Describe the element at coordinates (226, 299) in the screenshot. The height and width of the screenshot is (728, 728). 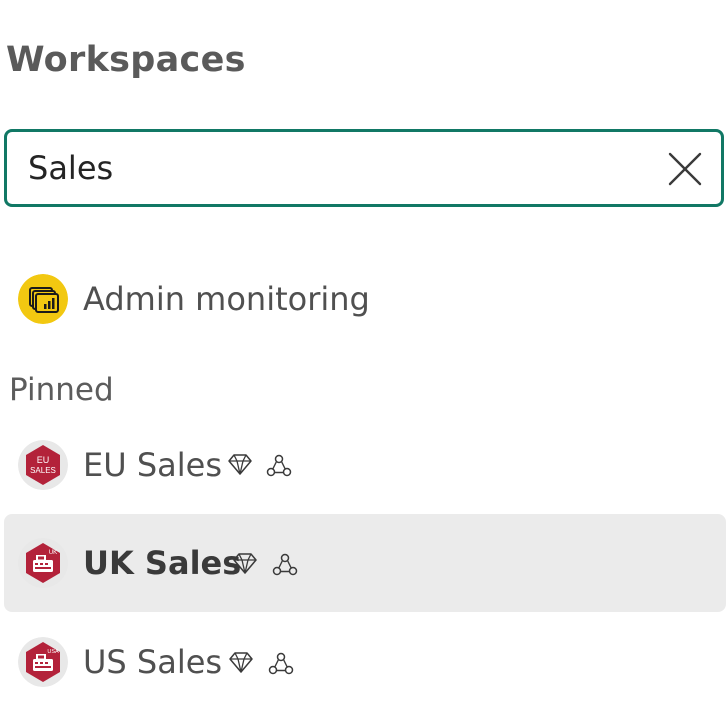
I see `workspace-label: Admin monitoring` at that location.